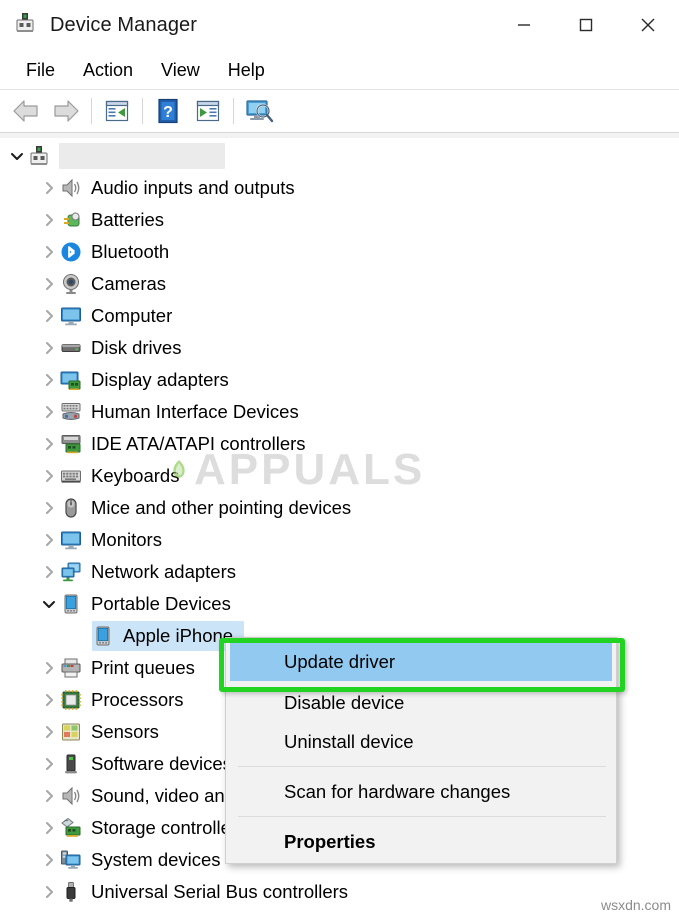 The height and width of the screenshot is (919, 679). Describe the element at coordinates (71, 252) in the screenshot. I see `bluetooth-icon` at that location.